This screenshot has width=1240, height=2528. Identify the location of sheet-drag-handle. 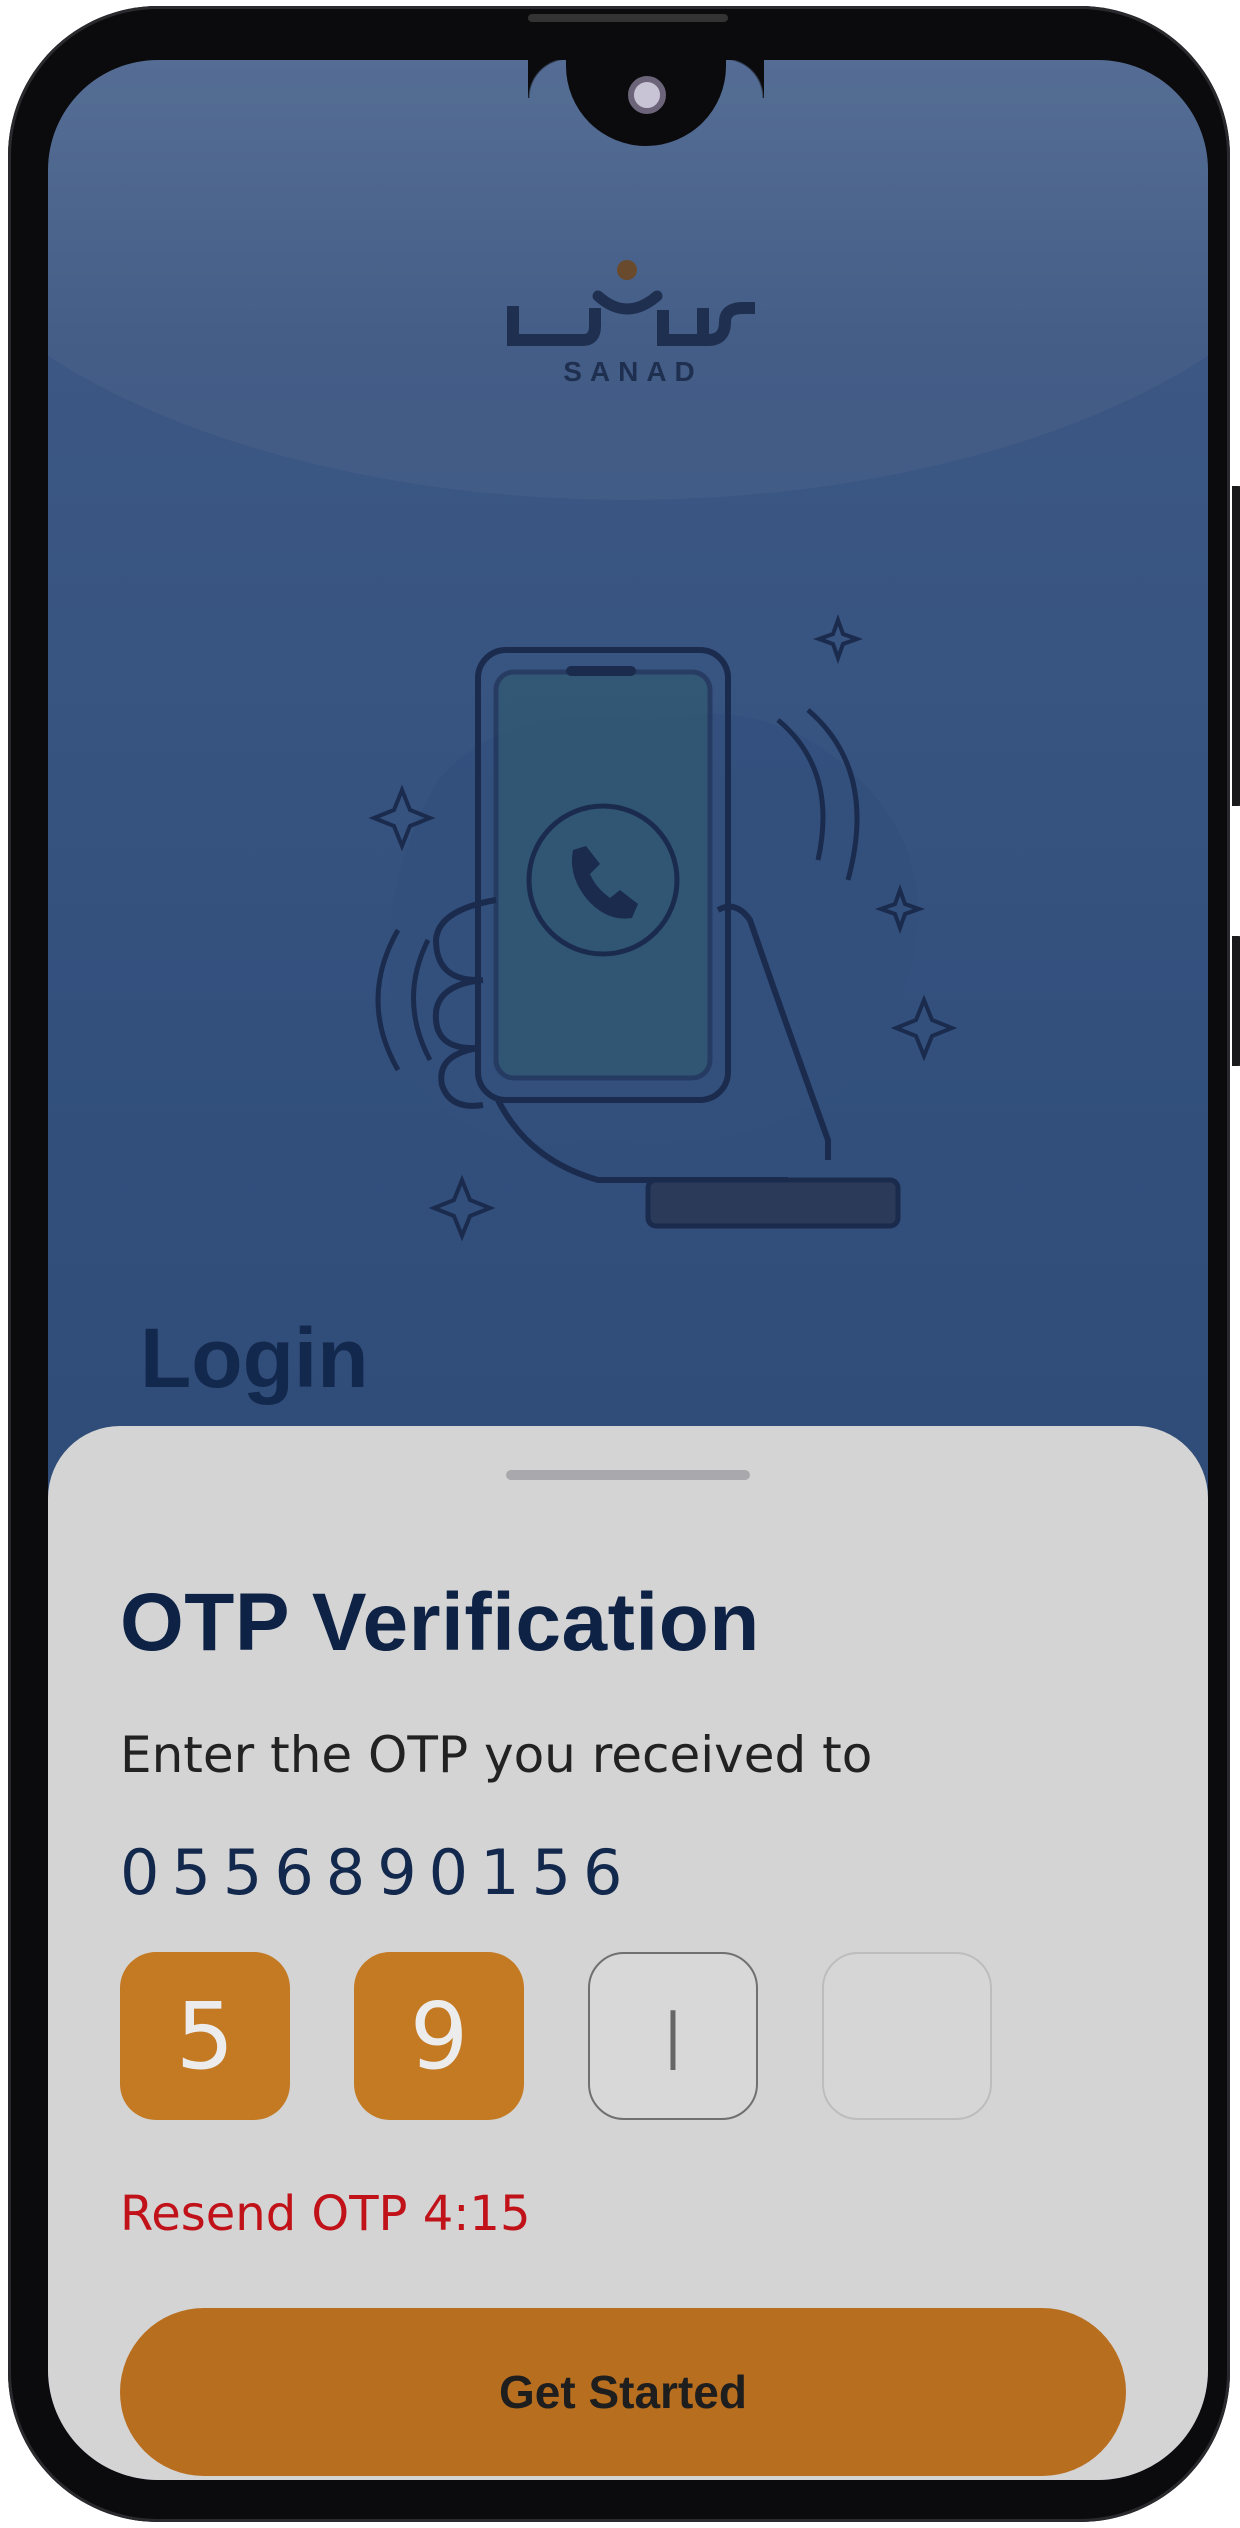
(628, 1475).